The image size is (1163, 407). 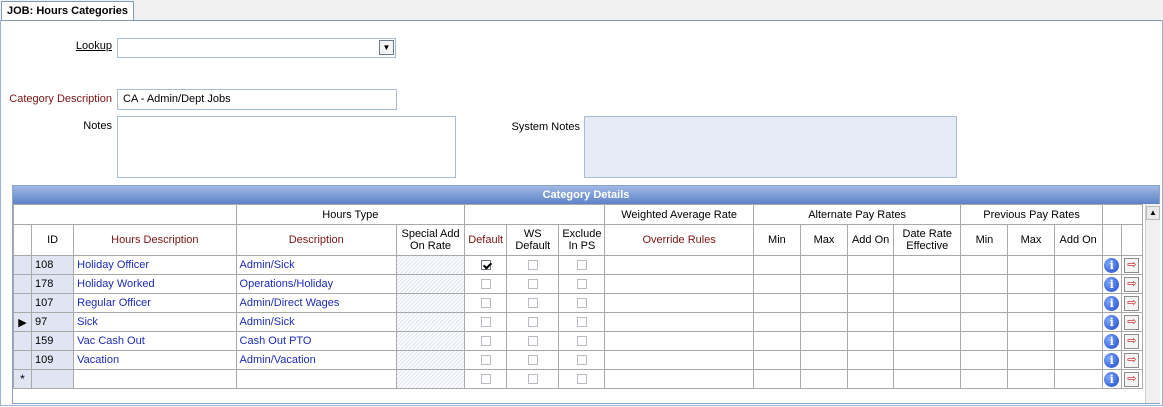 I want to click on cell-id: 159, so click(x=53, y=341).